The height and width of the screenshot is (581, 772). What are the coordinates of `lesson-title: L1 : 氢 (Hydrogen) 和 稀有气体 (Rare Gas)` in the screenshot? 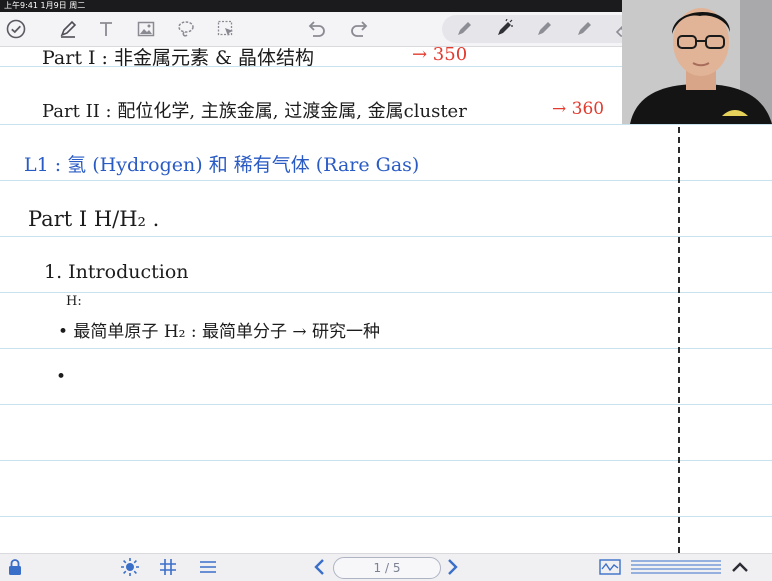 It's located at (222, 165).